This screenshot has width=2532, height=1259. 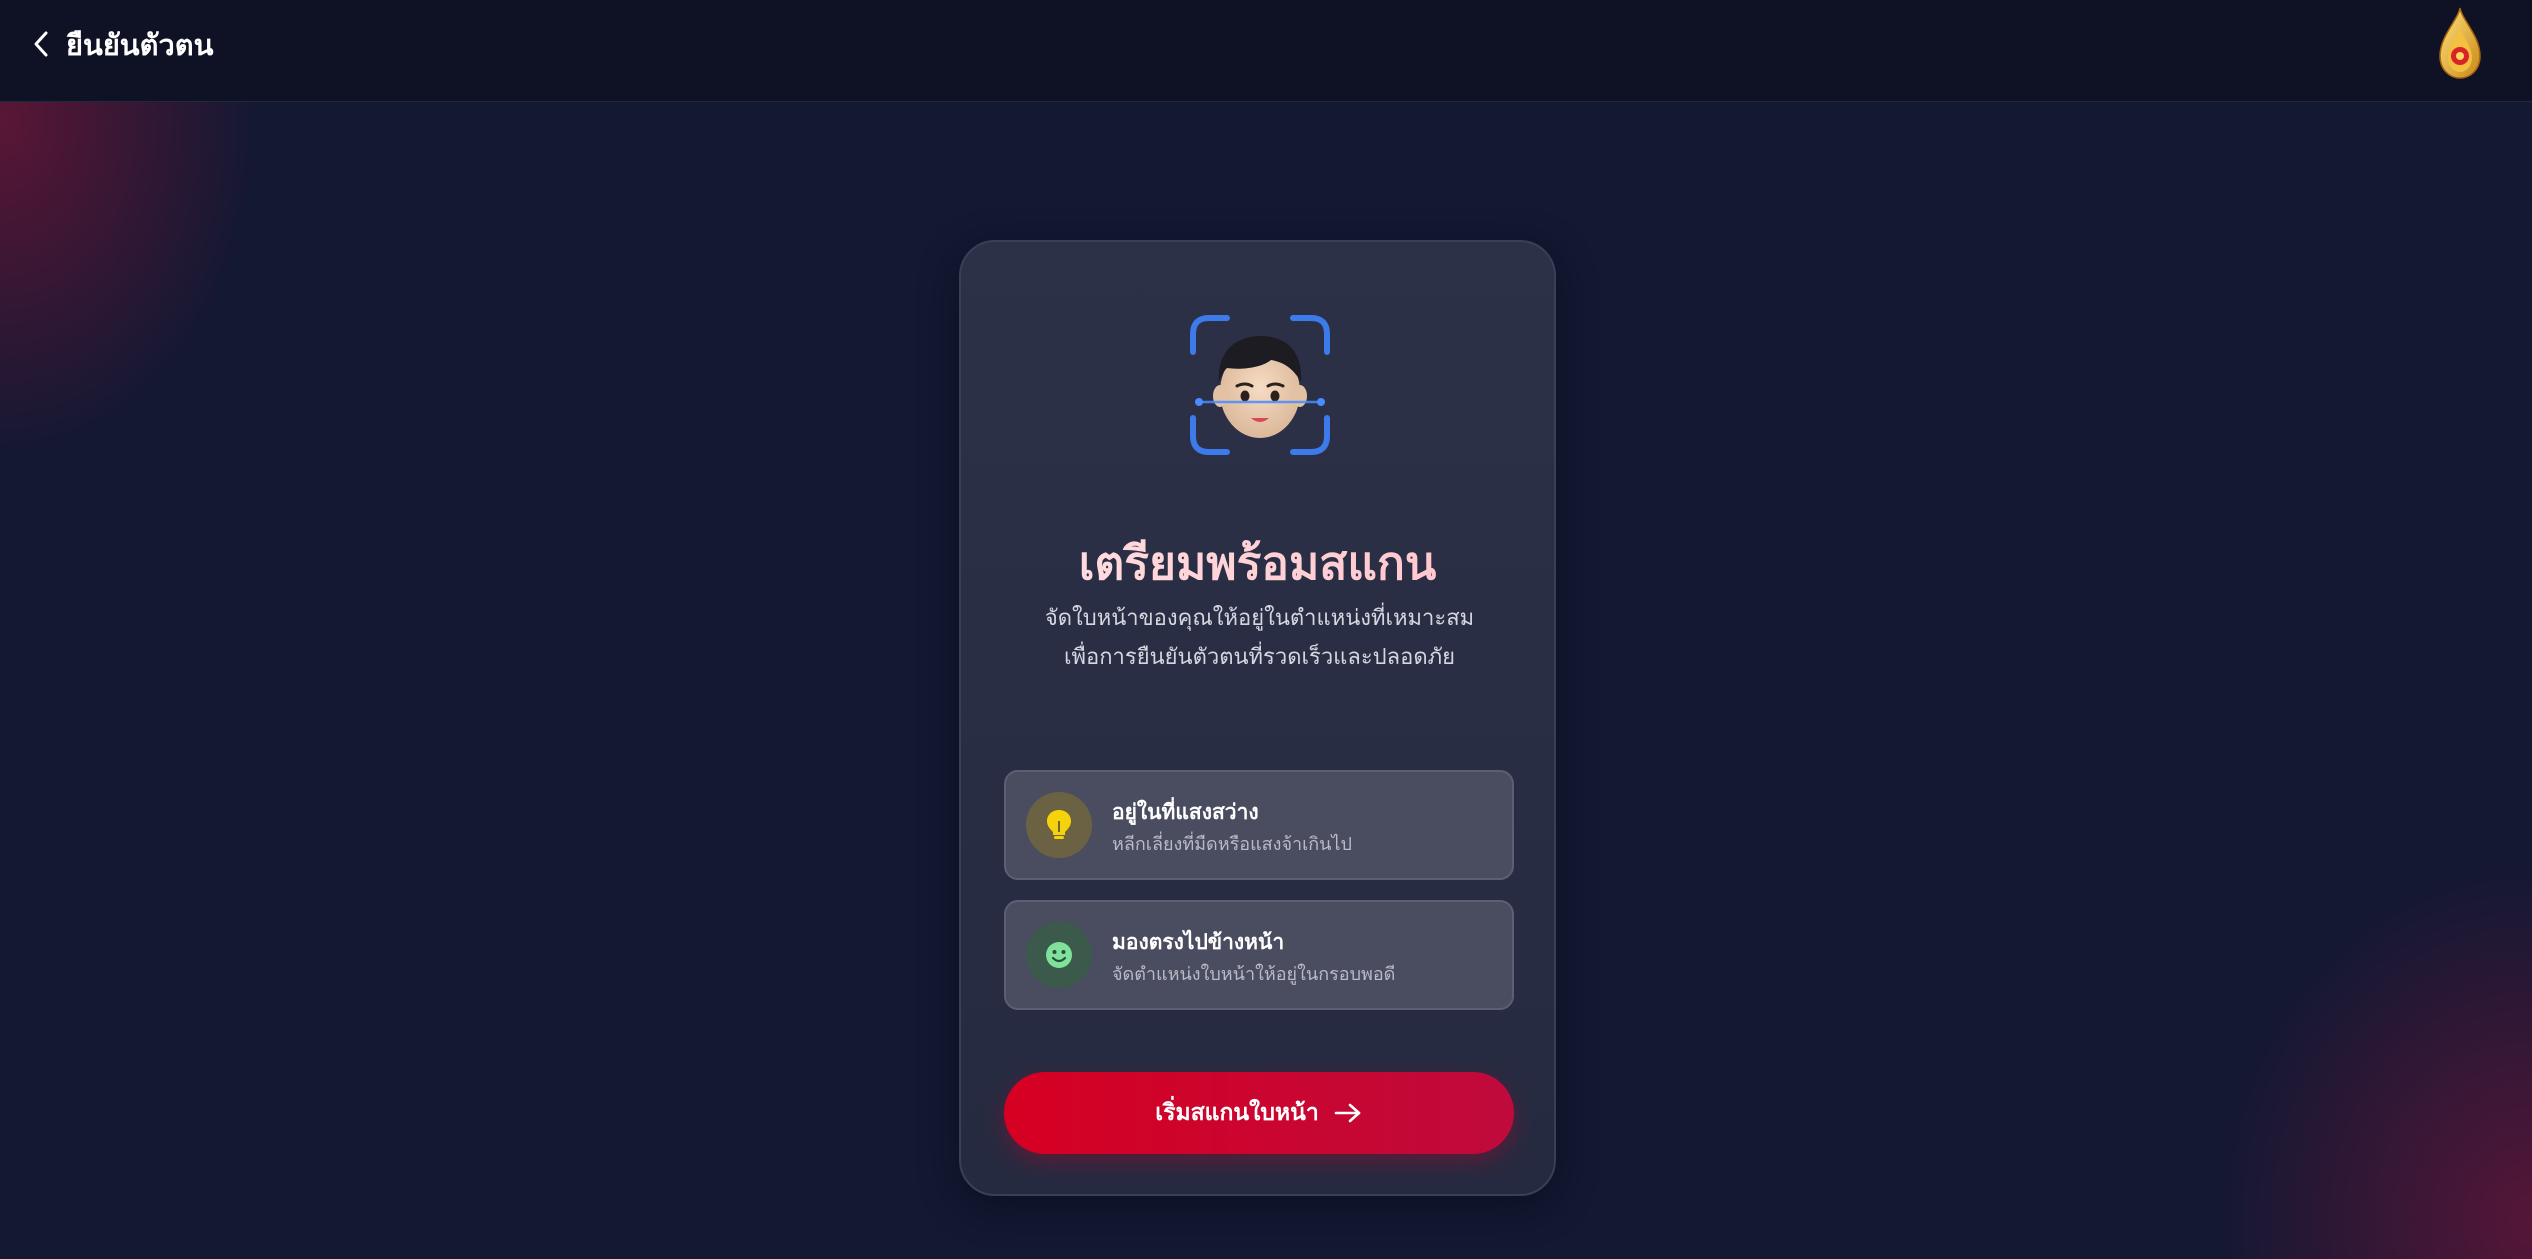 I want to click on tip-title: อยู่ในที่แสงสว่าง, so click(x=1185, y=812).